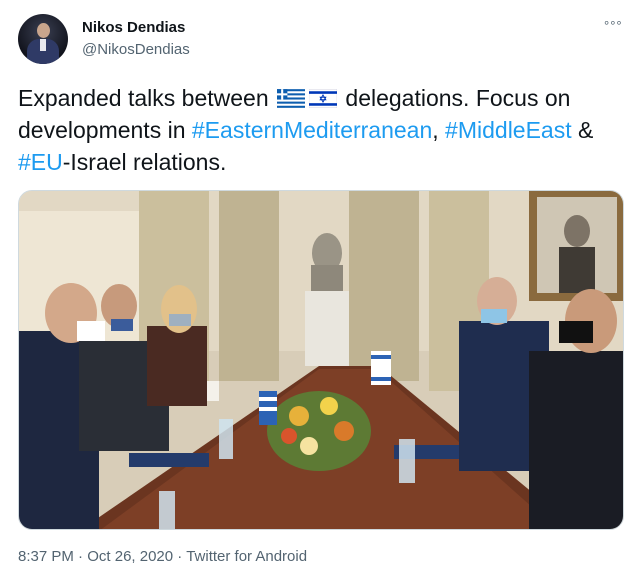 This screenshot has width=640, height=580. What do you see at coordinates (291, 98) in the screenshot?
I see `greece-flag-icon` at bounding box center [291, 98].